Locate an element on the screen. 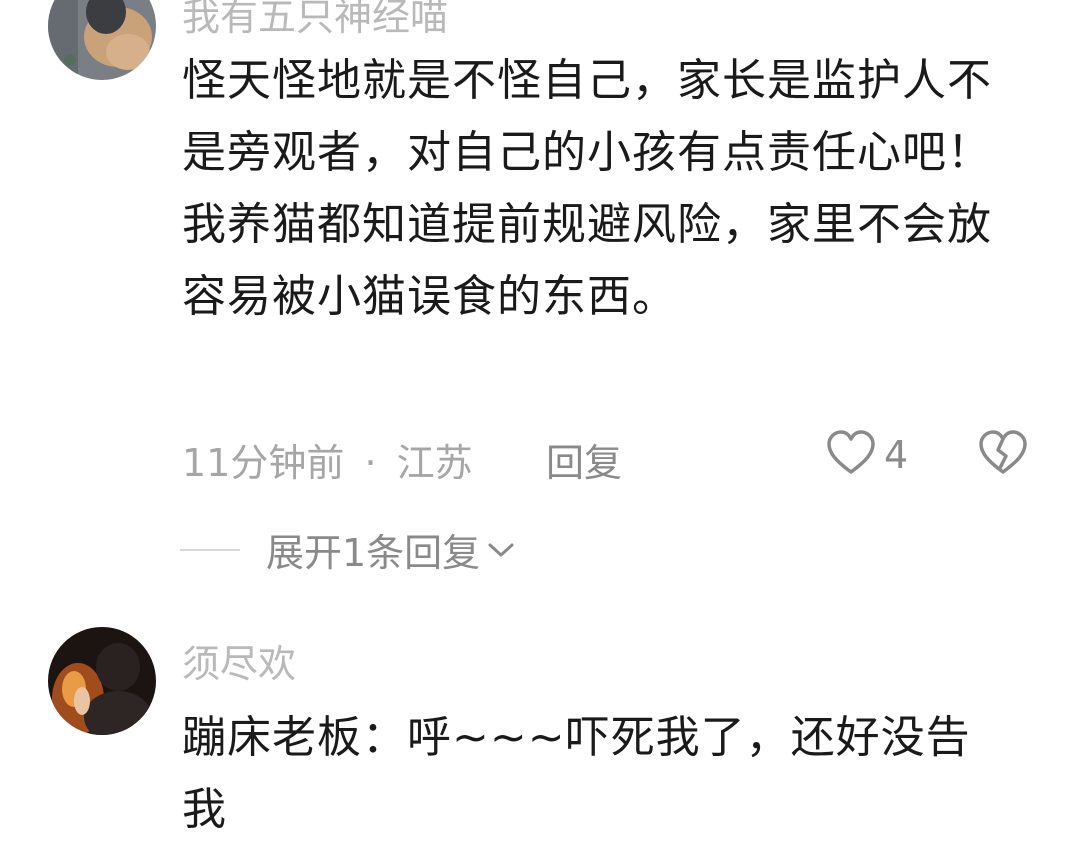 Image resolution: width=1084 pixels, height=846 pixels. comment-meta: 11分钟前 · 江苏 is located at coordinates (327, 459).